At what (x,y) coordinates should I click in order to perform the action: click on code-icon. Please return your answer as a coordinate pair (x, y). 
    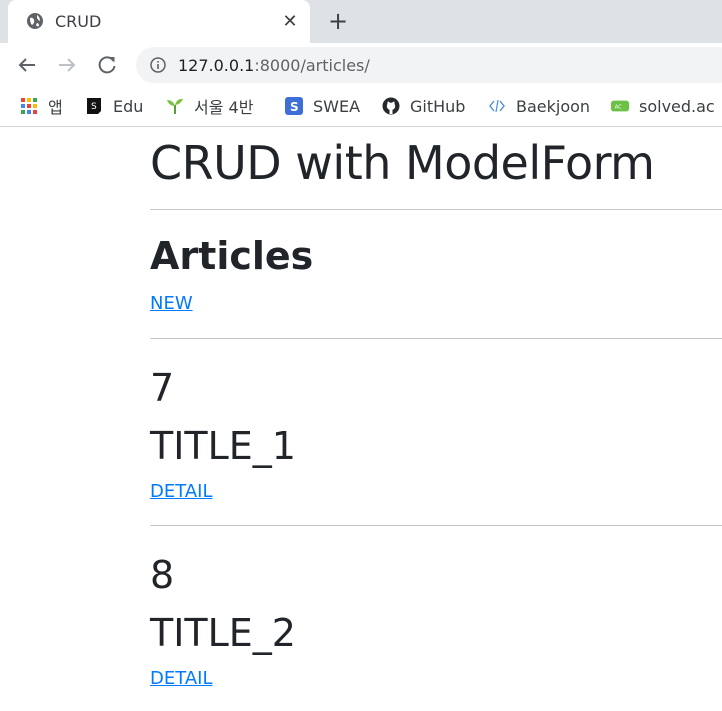
    Looking at the image, I should click on (497, 106).